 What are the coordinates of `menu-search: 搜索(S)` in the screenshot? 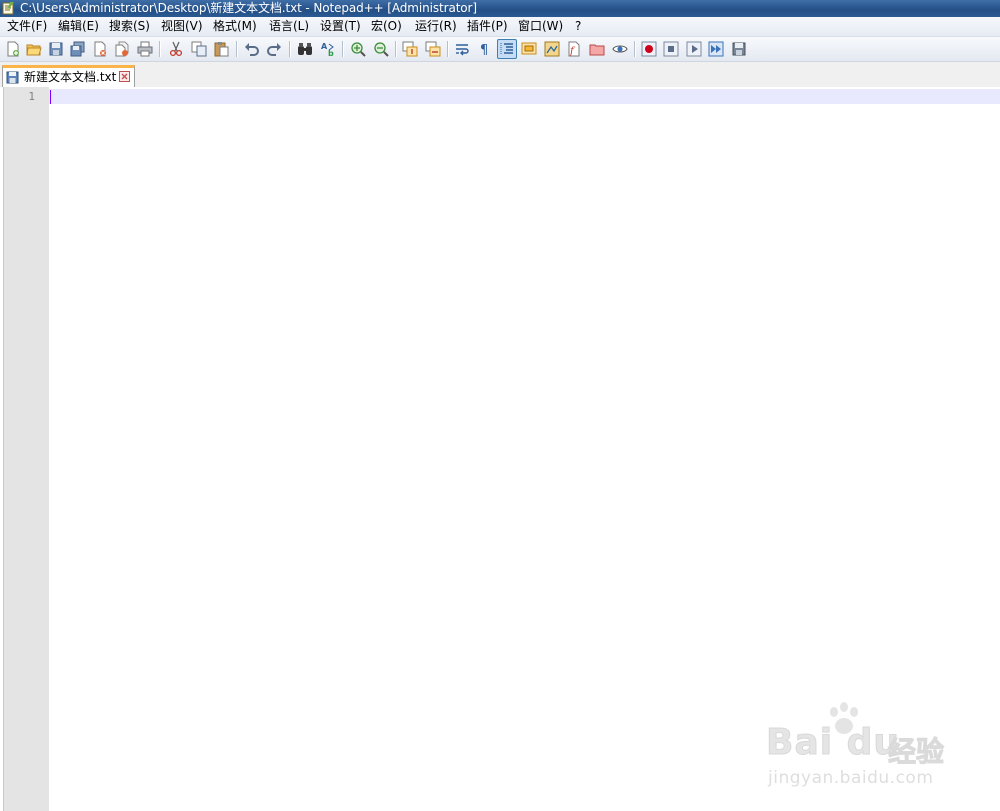 It's located at (129, 26).